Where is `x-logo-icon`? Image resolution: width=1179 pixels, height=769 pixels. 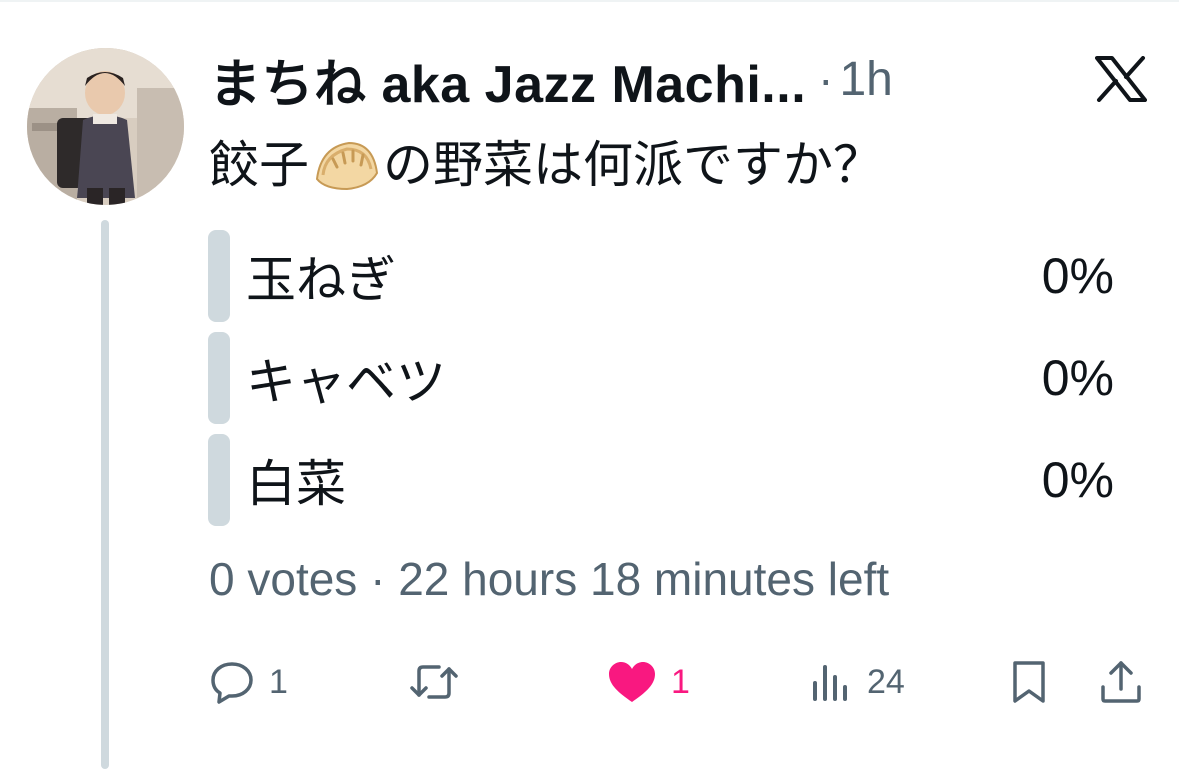 x-logo-icon is located at coordinates (1121, 79).